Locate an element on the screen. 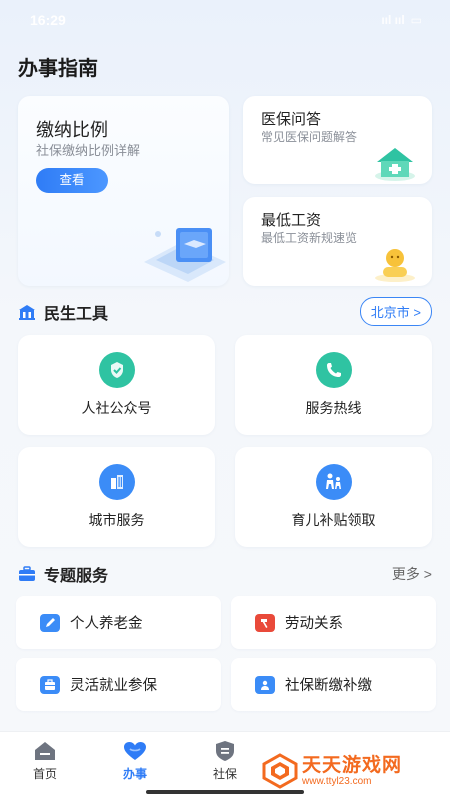 Image resolution: width=450 pixels, height=800 pixels. medical-qa-subtitle: 常见医保问题解答 is located at coordinates (309, 137).